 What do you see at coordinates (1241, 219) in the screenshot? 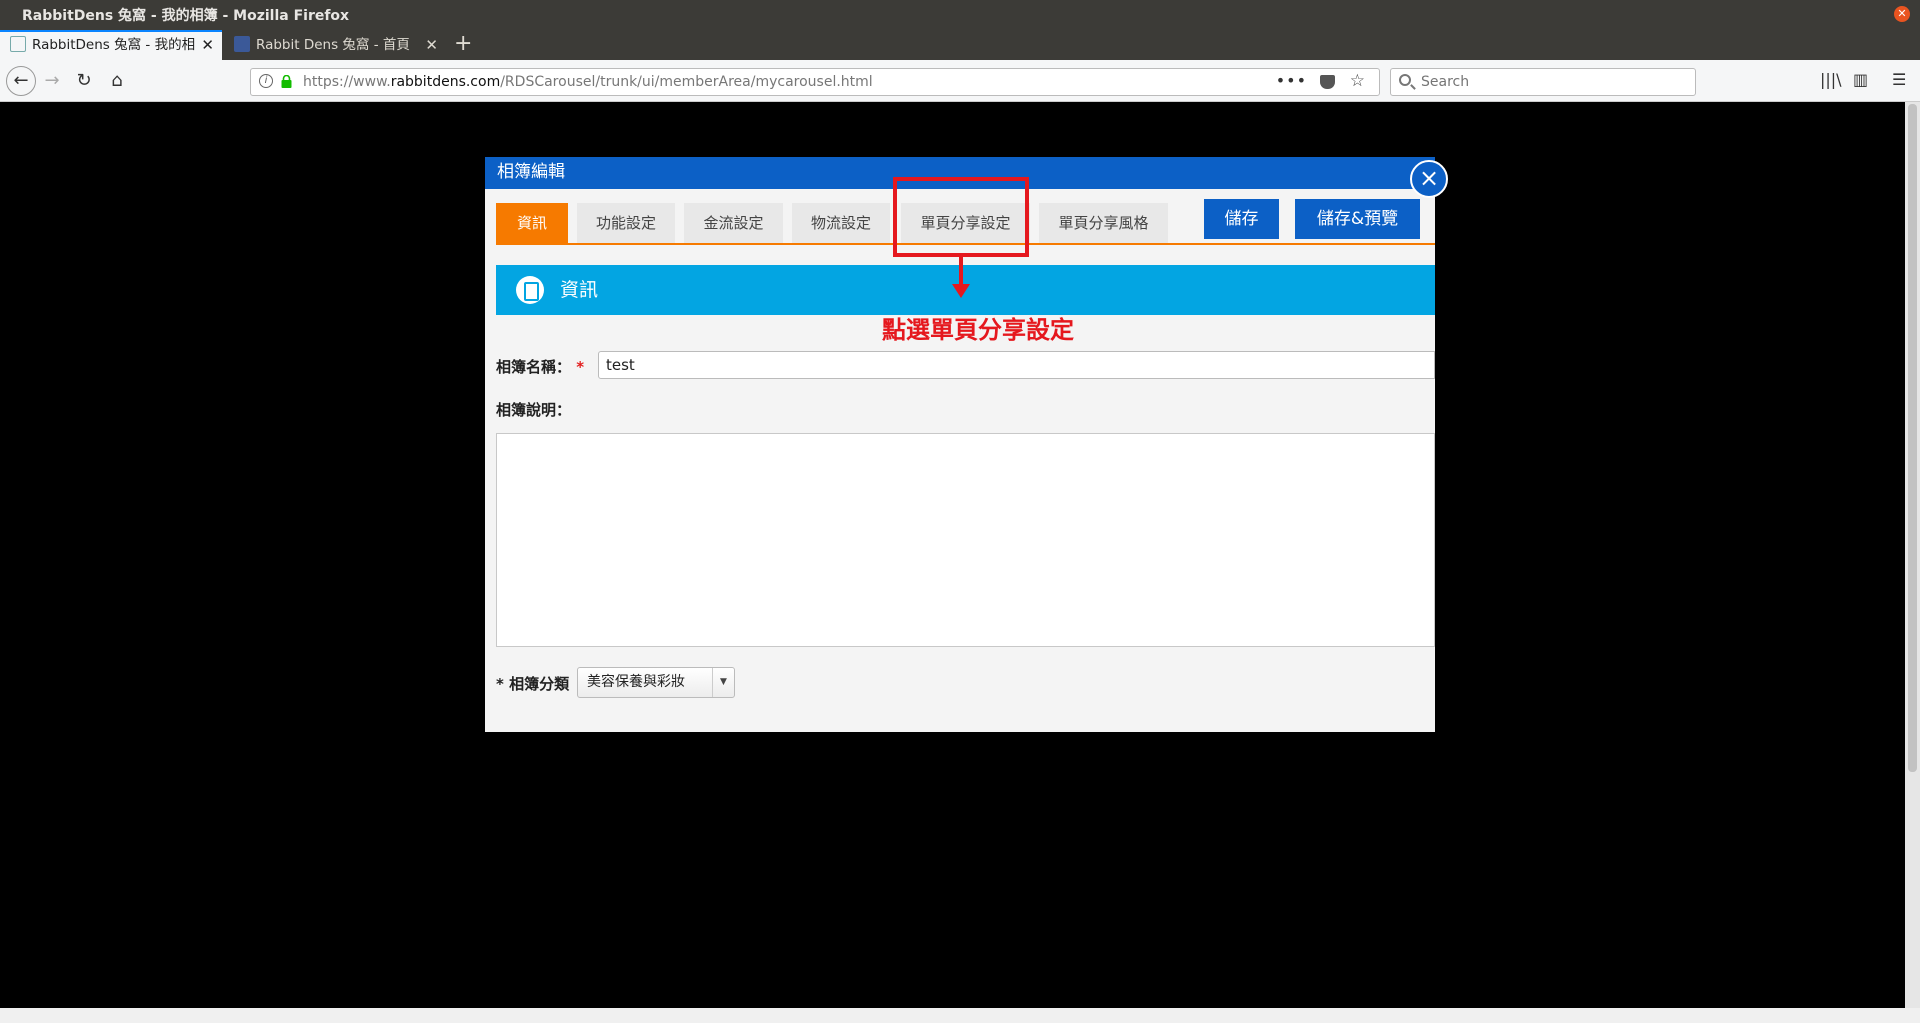
I see `save-button: 儲存` at bounding box center [1241, 219].